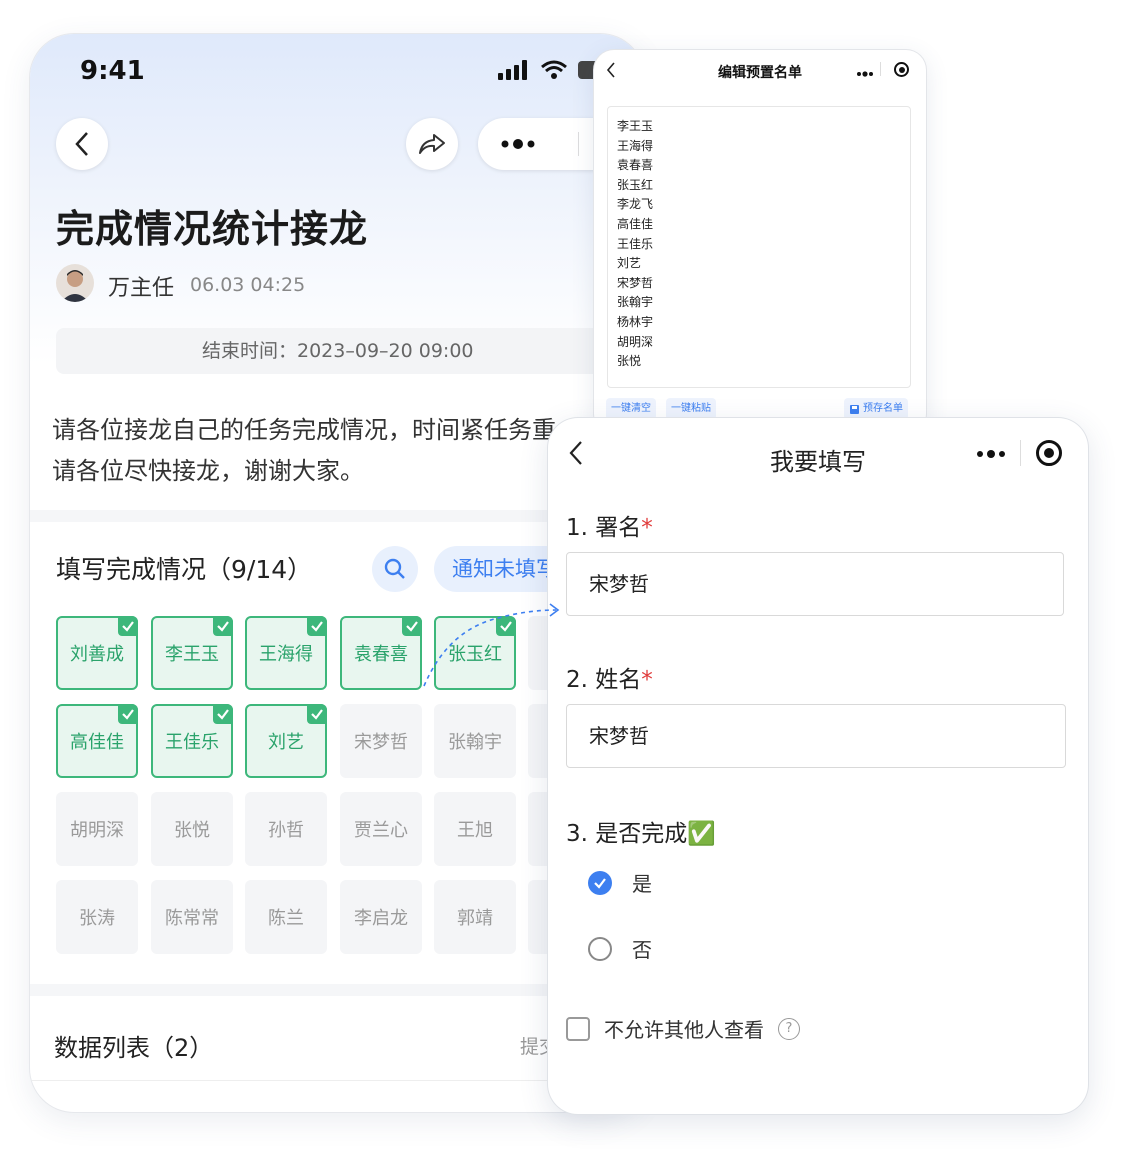 The height and width of the screenshot is (1154, 1132). I want to click on search-icon, so click(394, 568).